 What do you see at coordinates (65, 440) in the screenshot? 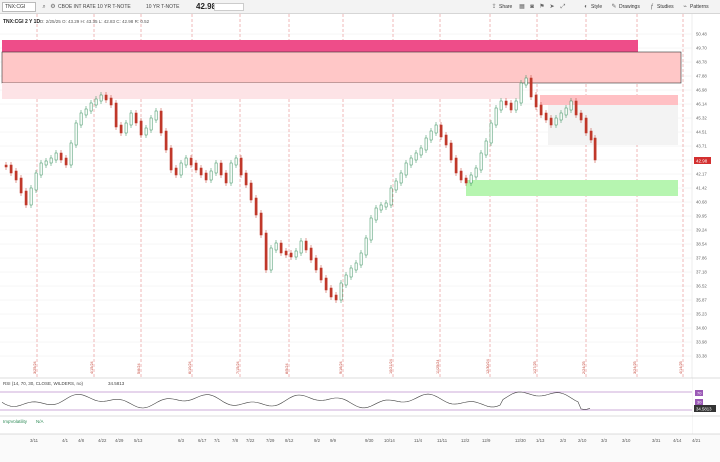
I see `time-label: 4/1` at bounding box center [65, 440].